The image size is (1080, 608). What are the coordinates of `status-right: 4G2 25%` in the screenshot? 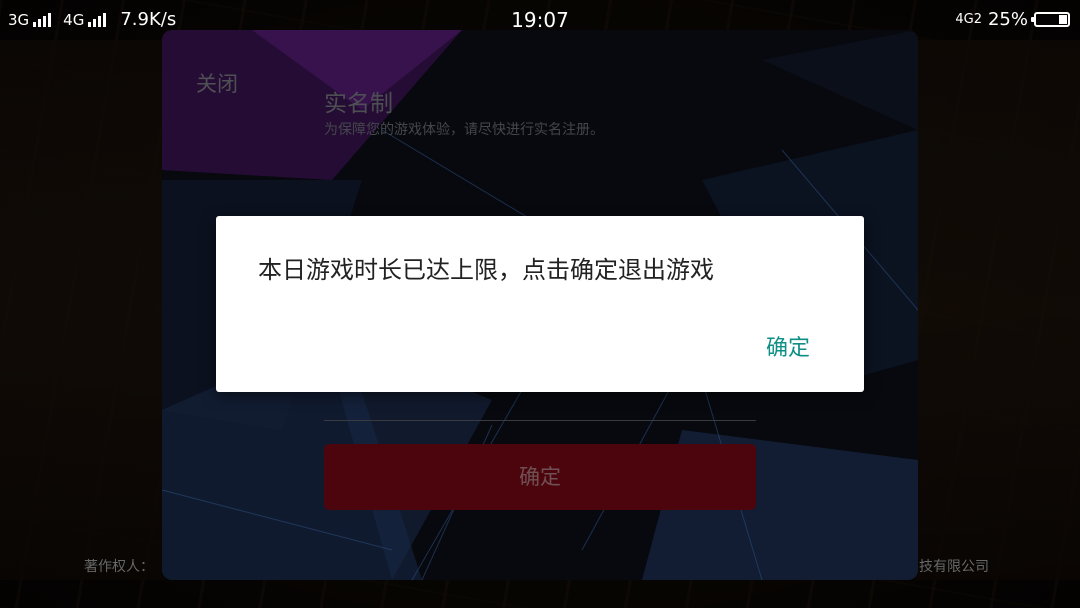 It's located at (1012, 19).